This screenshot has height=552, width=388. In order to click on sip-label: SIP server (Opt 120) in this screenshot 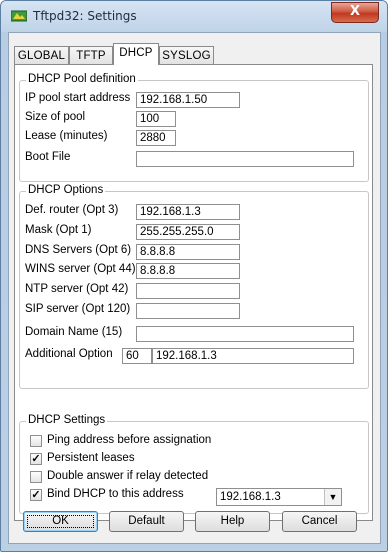, I will do `click(78, 309)`.